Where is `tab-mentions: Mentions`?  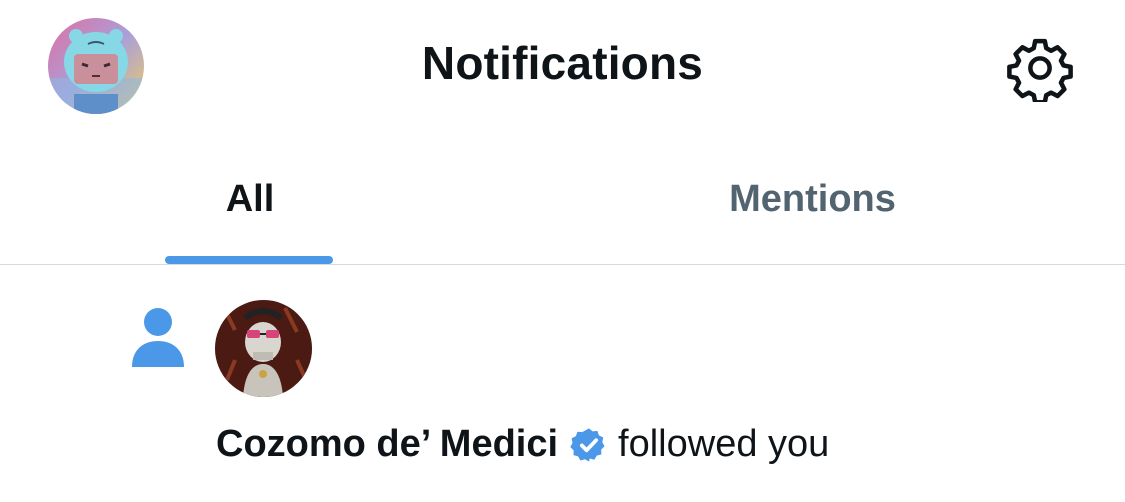 tab-mentions: Mentions is located at coordinates (812, 205).